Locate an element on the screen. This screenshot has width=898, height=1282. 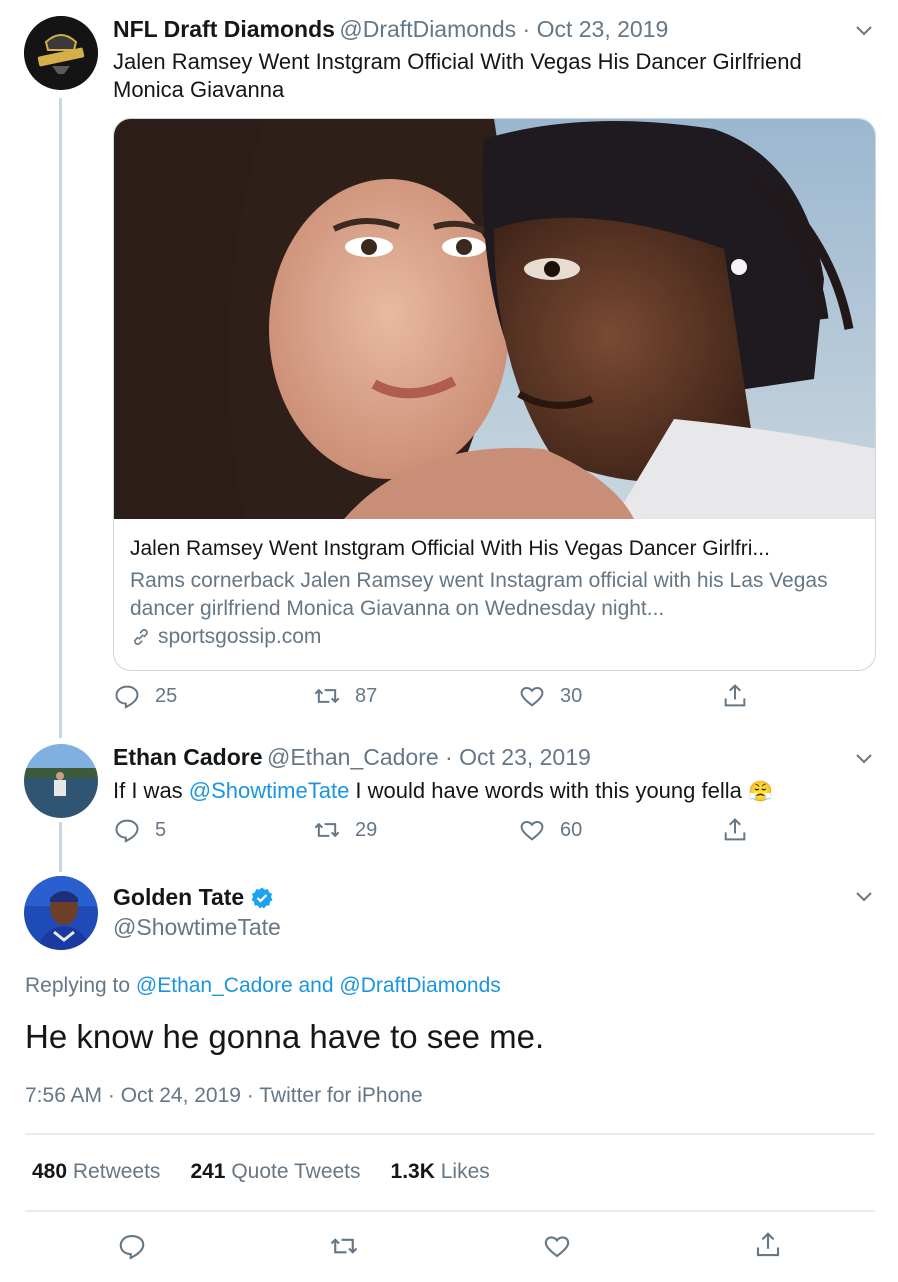
retweets-stat: 480 Retweets is located at coordinates (96, 1172).